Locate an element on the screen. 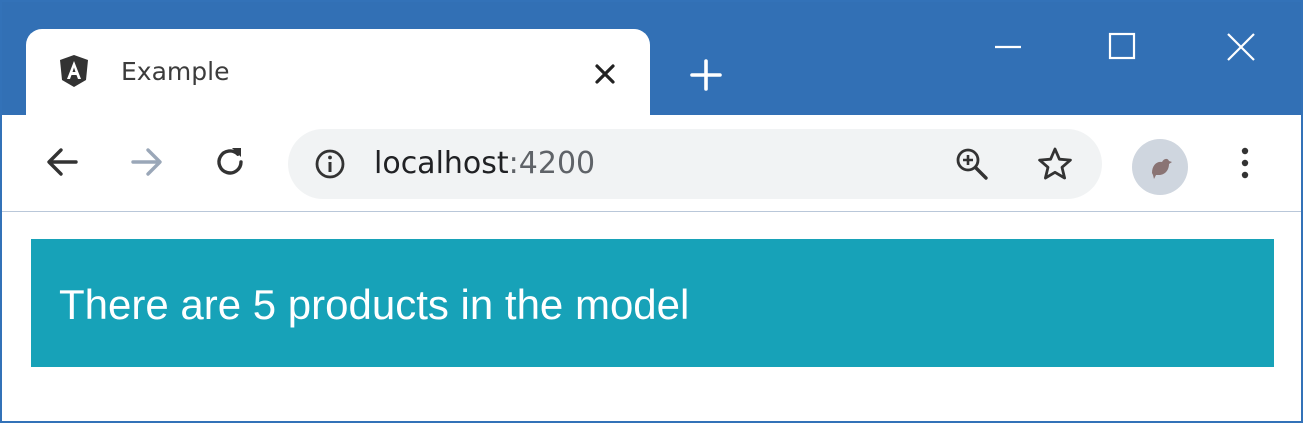 The width and height of the screenshot is (1303, 423). reload-icon is located at coordinates (230, 162).